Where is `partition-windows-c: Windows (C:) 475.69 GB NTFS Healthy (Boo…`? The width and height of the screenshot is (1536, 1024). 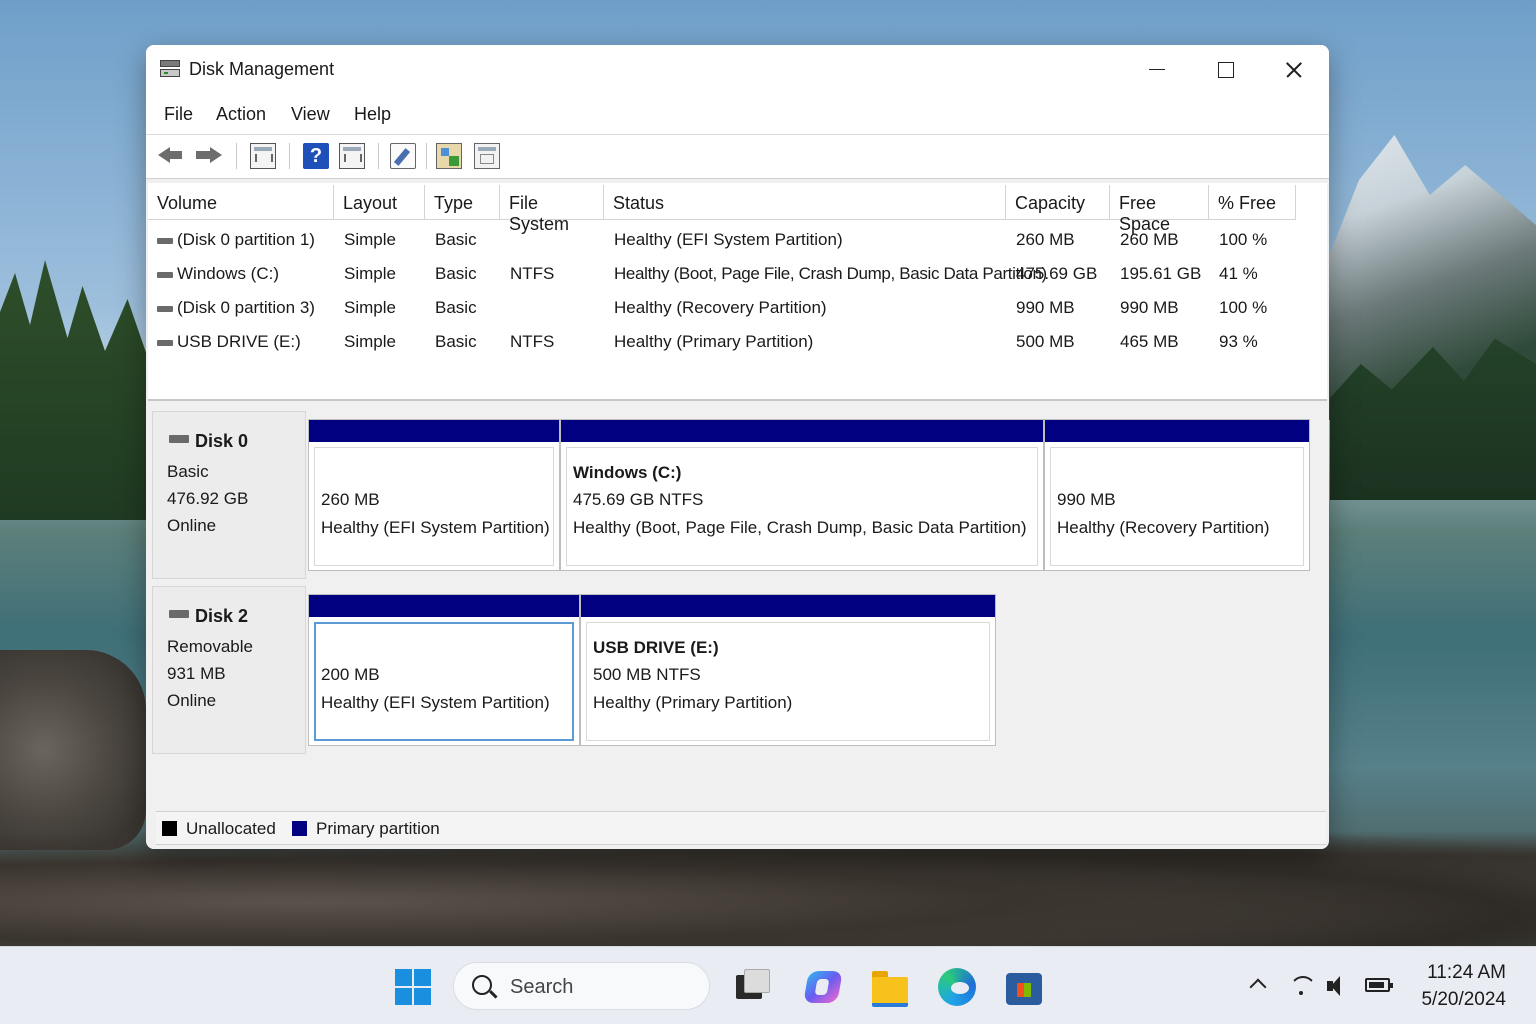
partition-windows-c: Windows (C:) 475.69 GB NTFS Healthy (Boo… is located at coordinates (802, 495).